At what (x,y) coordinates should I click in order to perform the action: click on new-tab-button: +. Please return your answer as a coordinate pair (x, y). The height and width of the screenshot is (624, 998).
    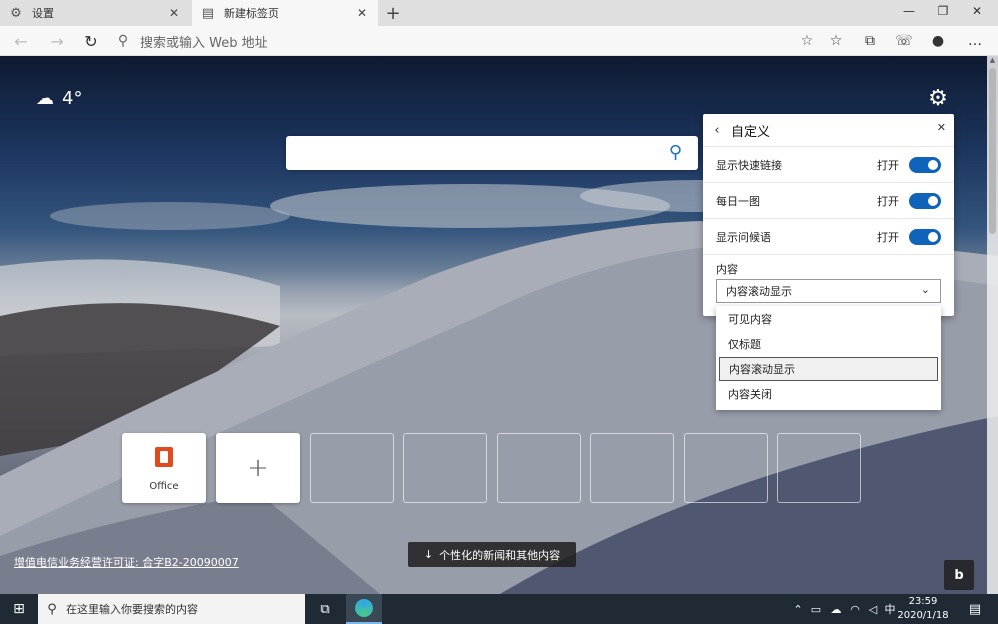
    Looking at the image, I should click on (393, 13).